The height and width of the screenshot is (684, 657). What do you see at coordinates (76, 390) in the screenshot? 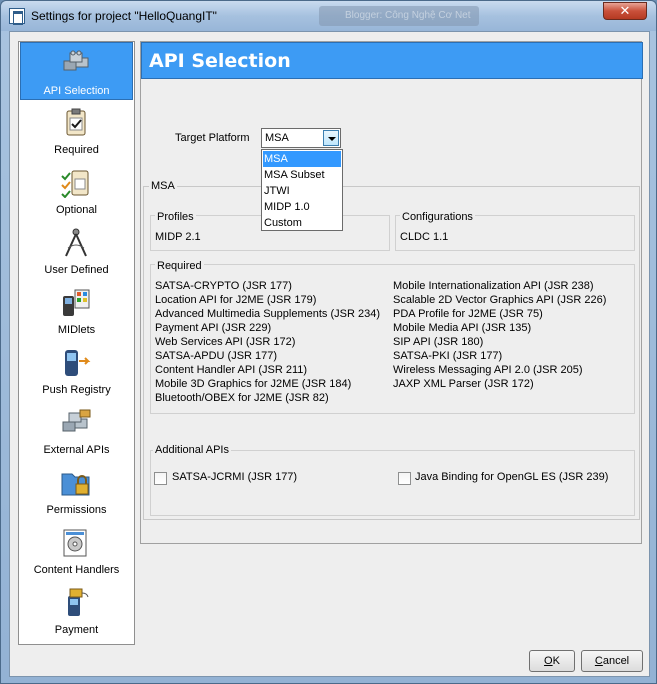
I see `sidebar-item-label: Push Registry` at bounding box center [76, 390].